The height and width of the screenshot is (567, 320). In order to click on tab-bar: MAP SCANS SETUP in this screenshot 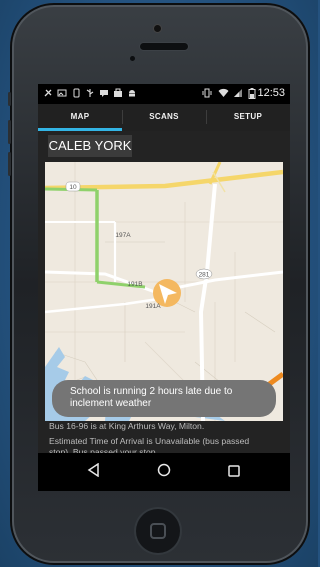, I will do `click(164, 117)`.